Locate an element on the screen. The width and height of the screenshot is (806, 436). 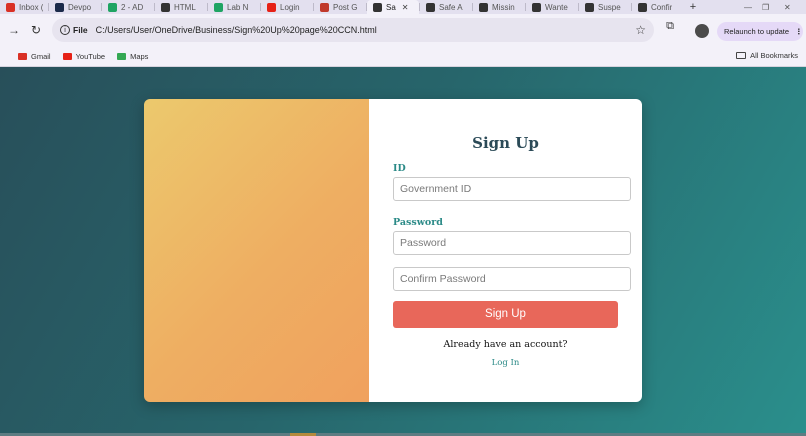
bookmark-list: Gmail YouTube Maps is located at coordinates (74, 56).